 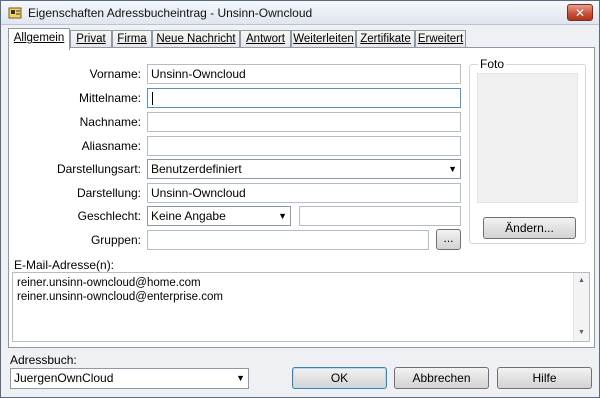 I want to click on scroll-up-icon: ▲, so click(x=581, y=281).